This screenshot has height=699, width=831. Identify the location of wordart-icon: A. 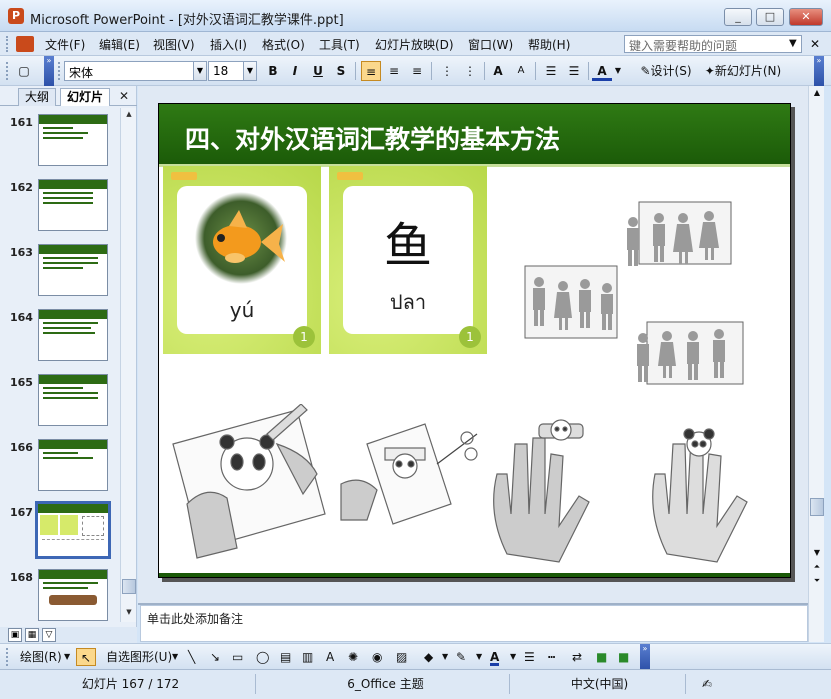
(330, 657).